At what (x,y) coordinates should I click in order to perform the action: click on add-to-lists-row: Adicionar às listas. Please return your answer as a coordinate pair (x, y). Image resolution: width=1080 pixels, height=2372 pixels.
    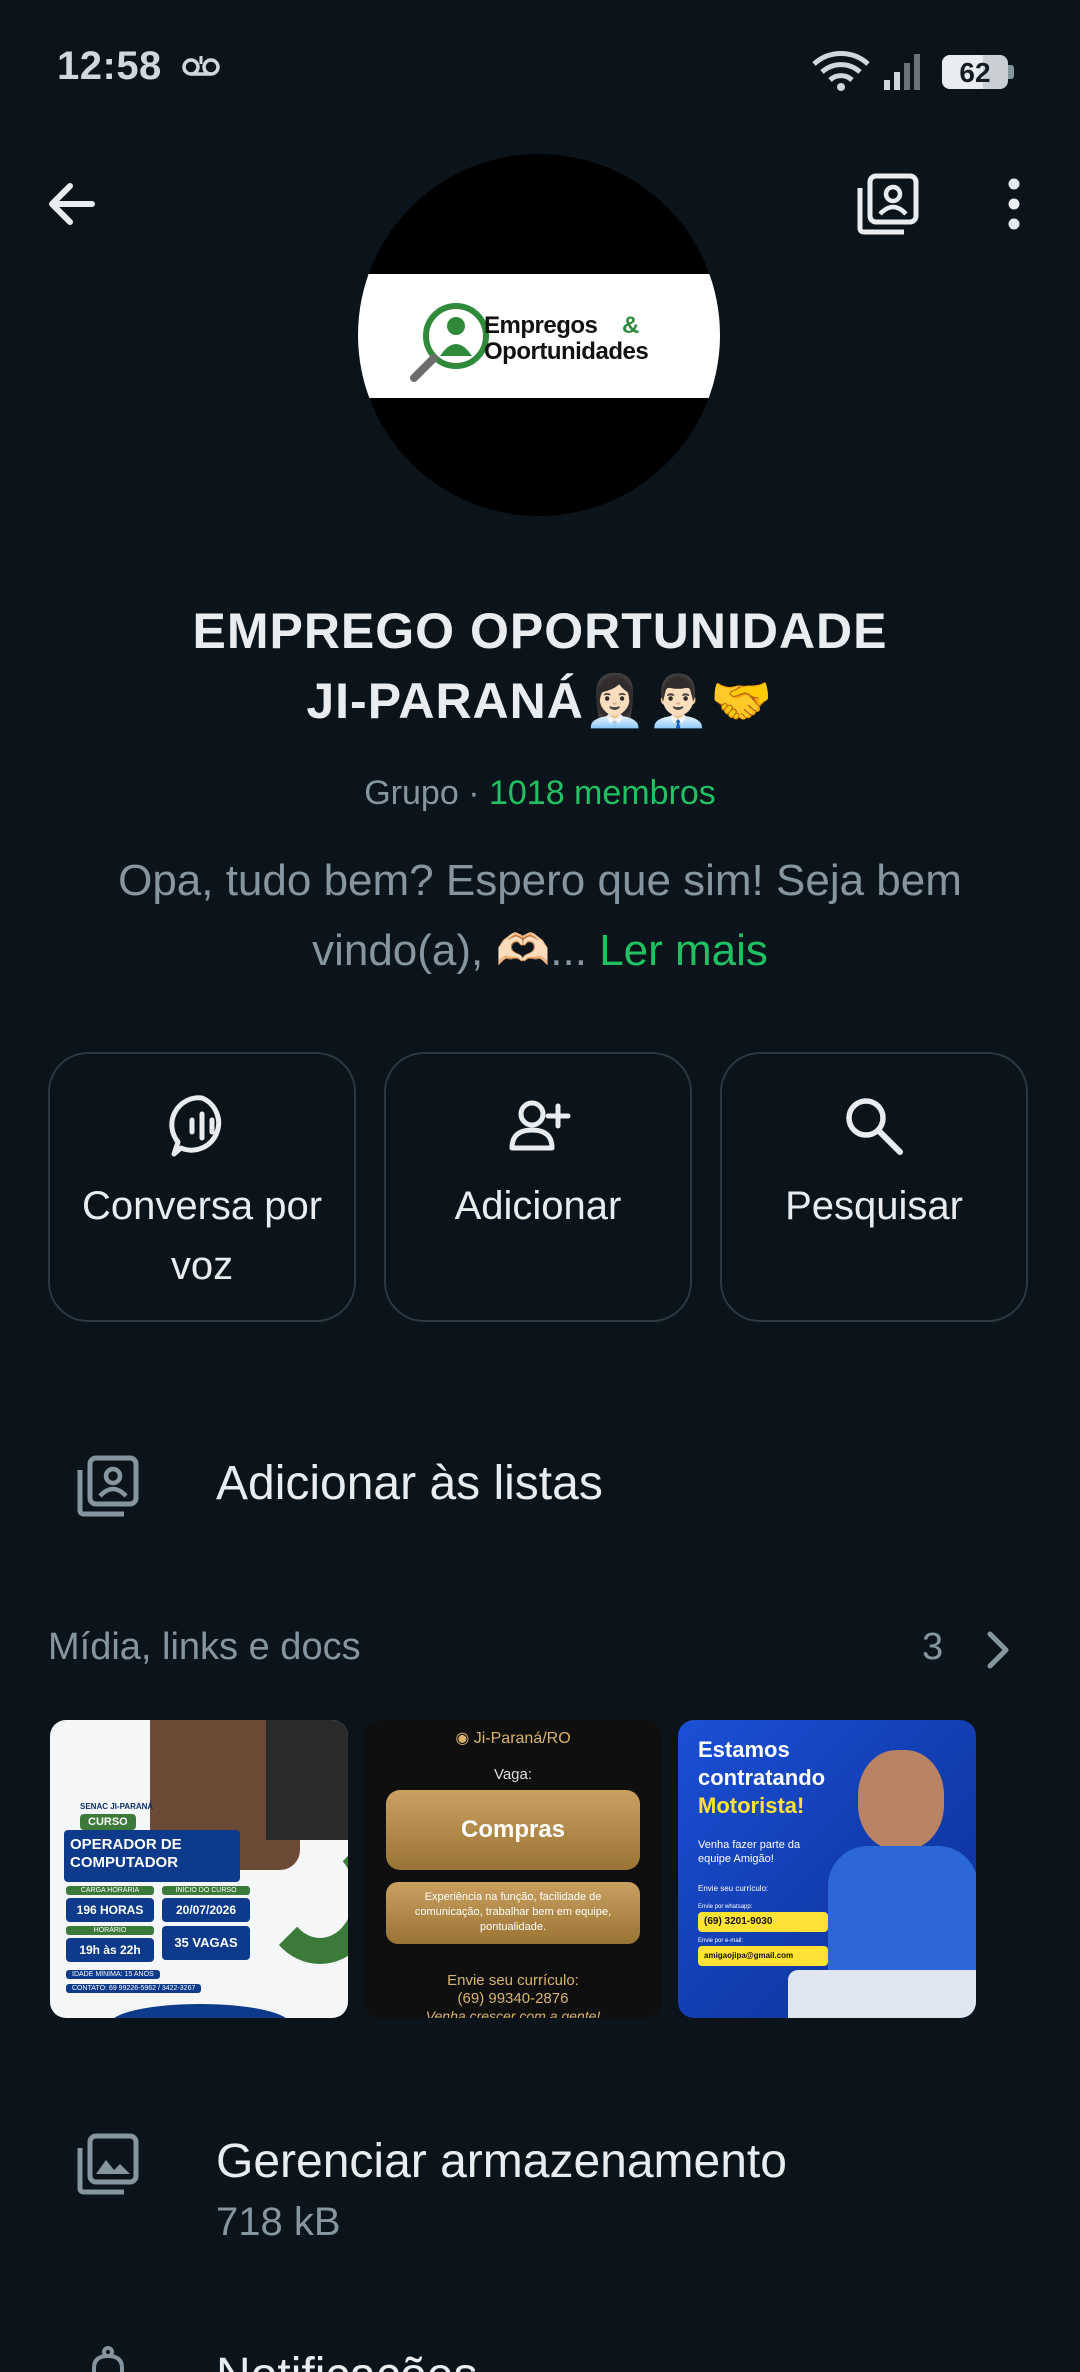
    Looking at the image, I should click on (540, 1485).